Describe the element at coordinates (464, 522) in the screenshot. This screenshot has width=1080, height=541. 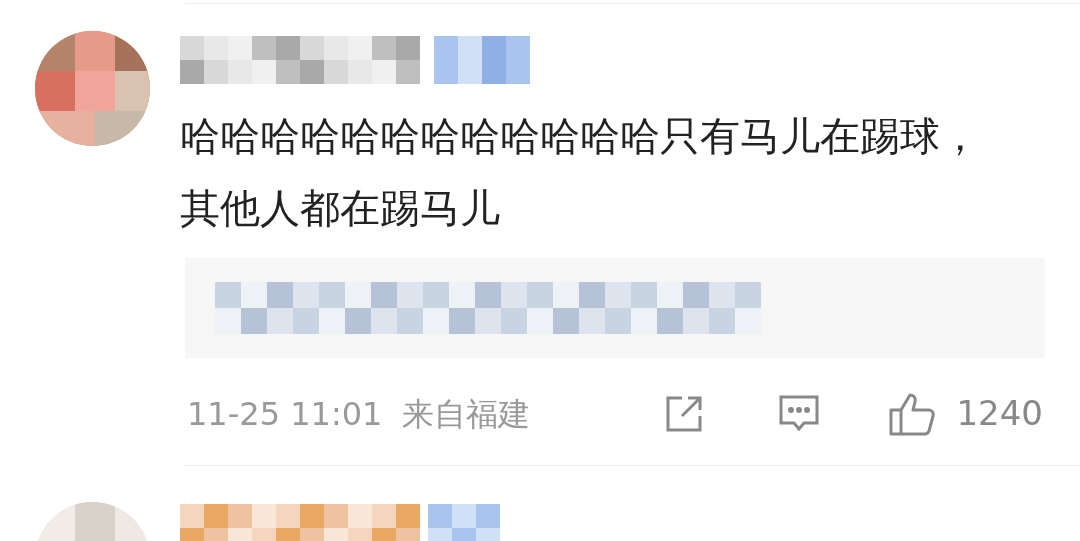
I see `pixelated-badge-drawing` at that location.